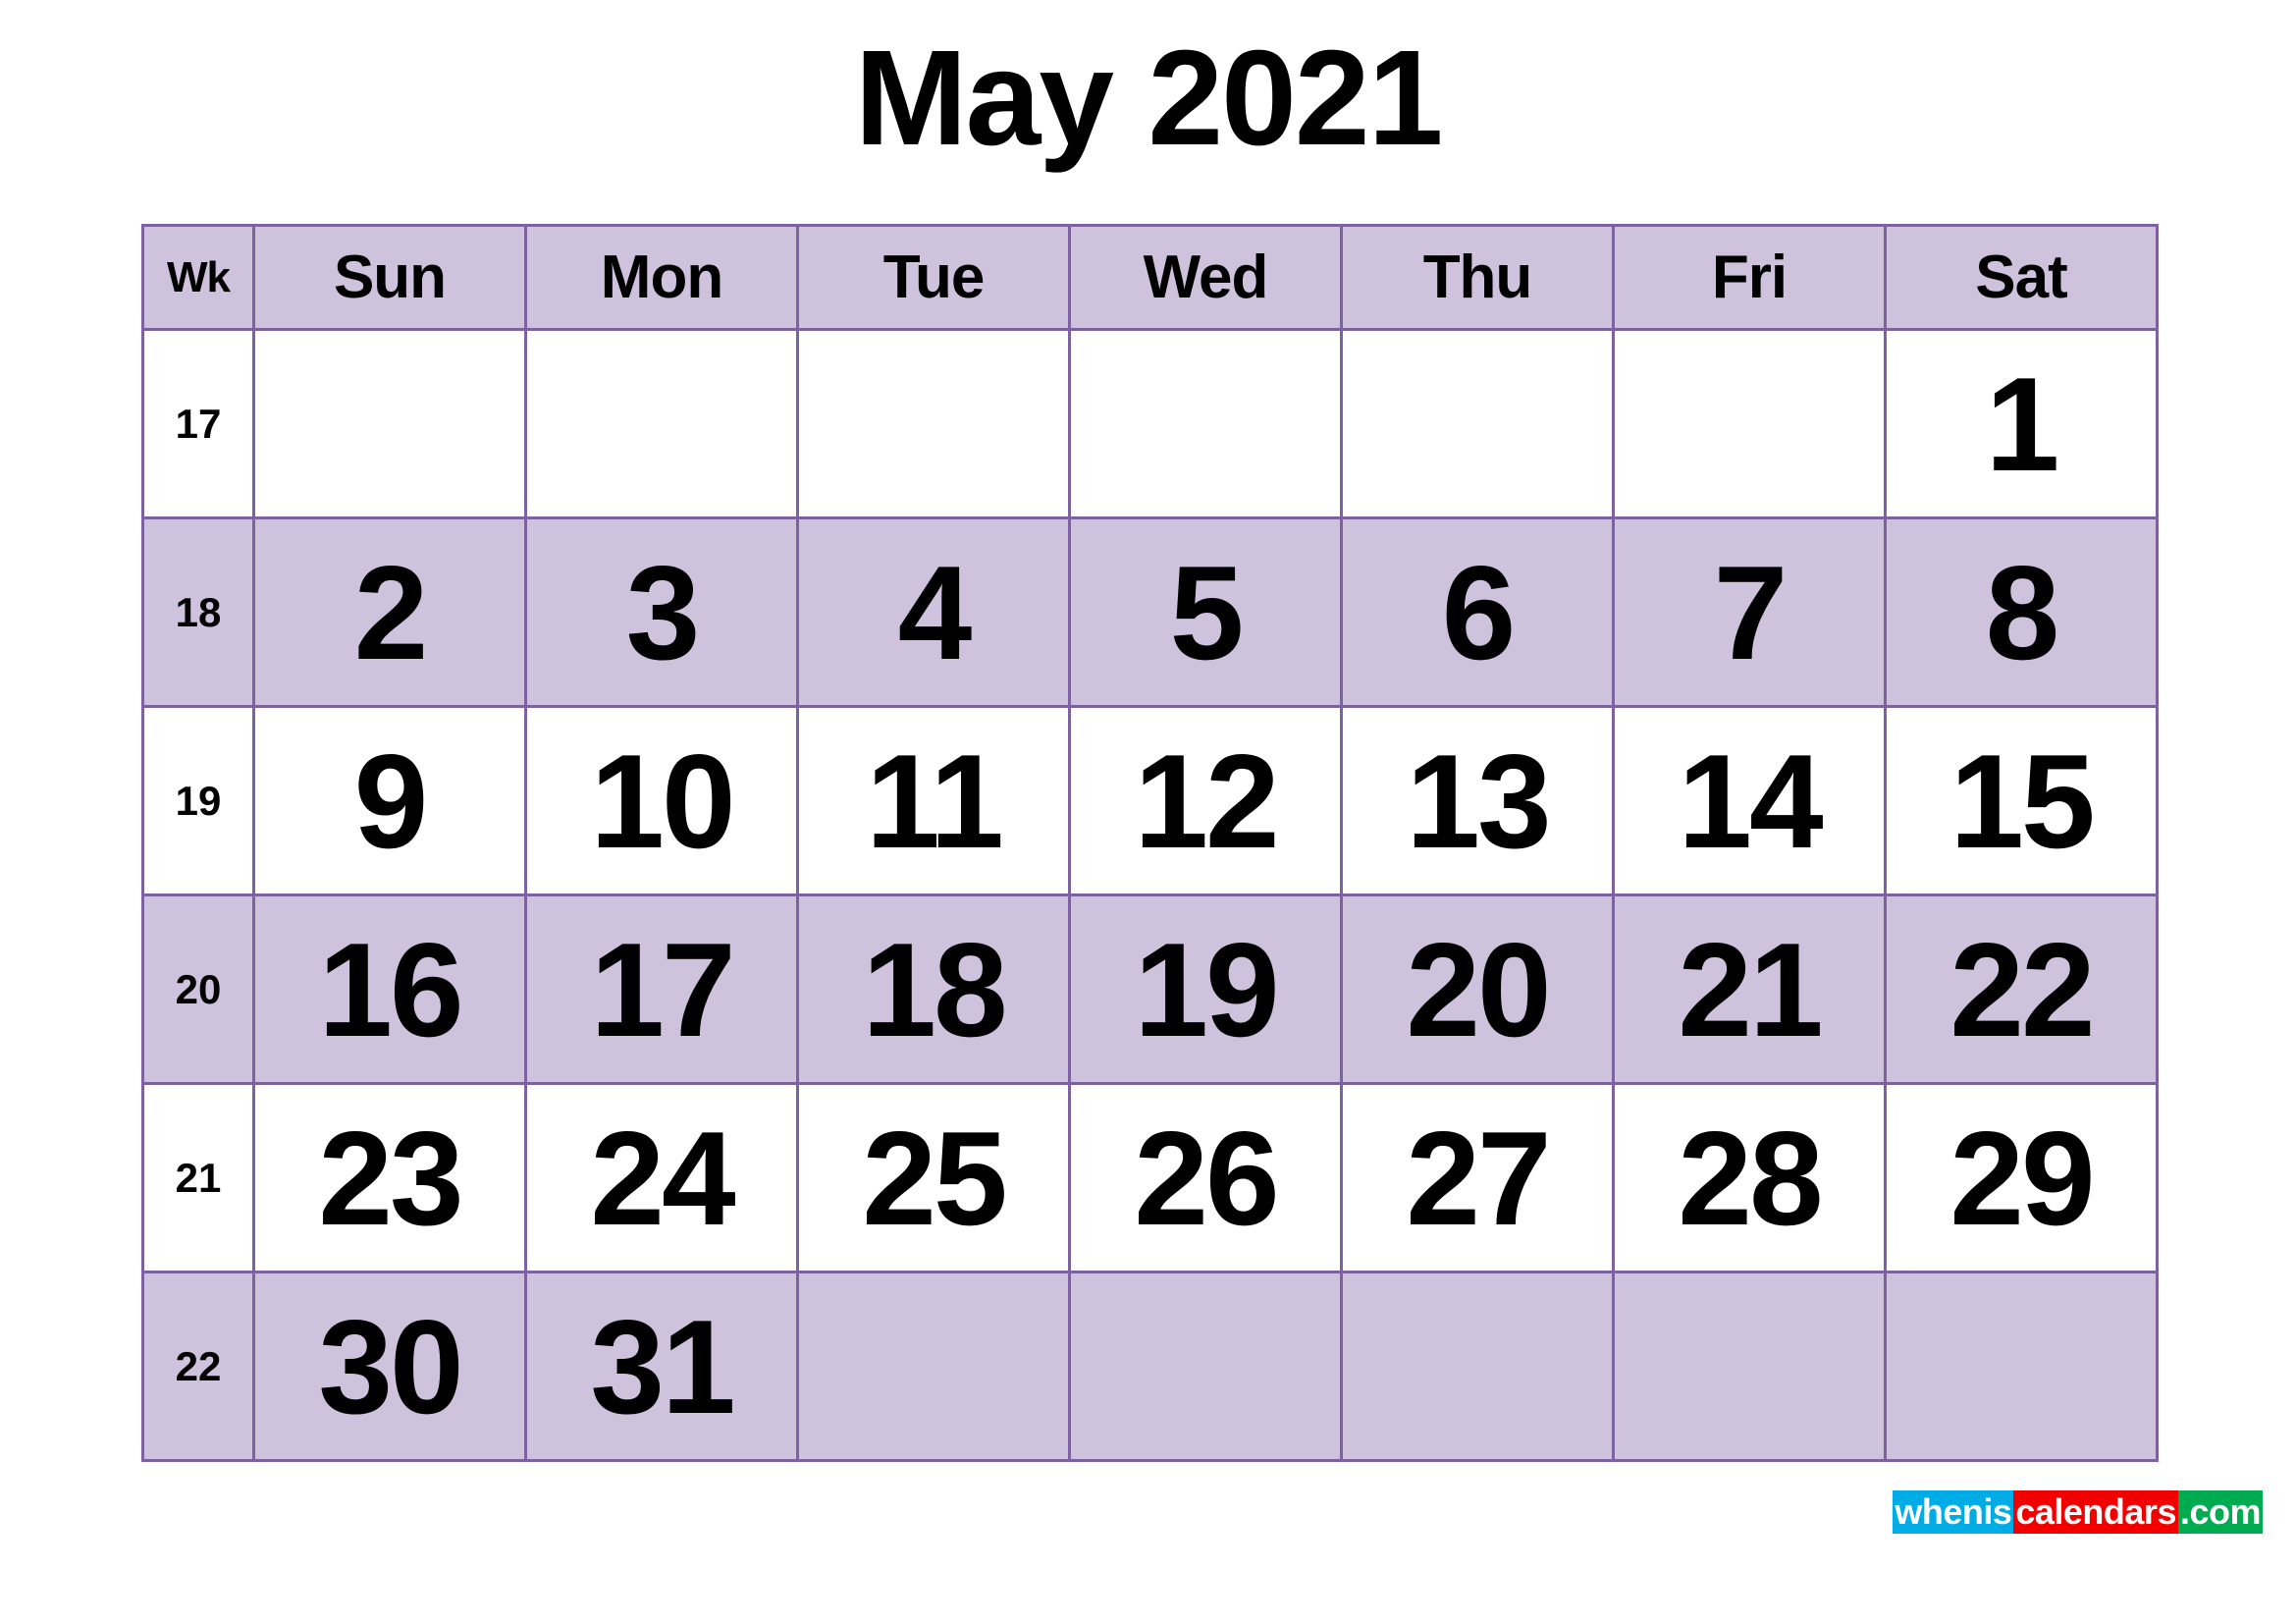  I want to click on day-cell: 30, so click(389, 1366).